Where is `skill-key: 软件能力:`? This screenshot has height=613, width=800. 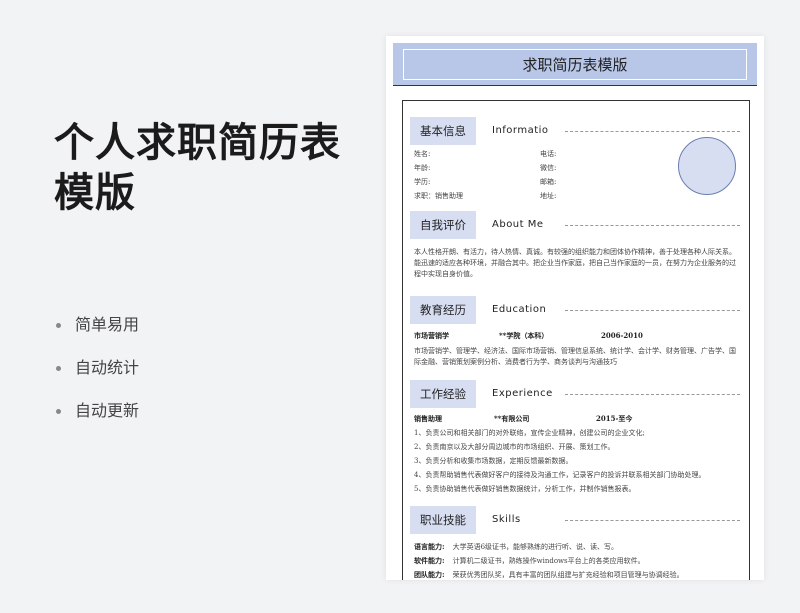
skill-key: 软件能力: is located at coordinates (429, 560).